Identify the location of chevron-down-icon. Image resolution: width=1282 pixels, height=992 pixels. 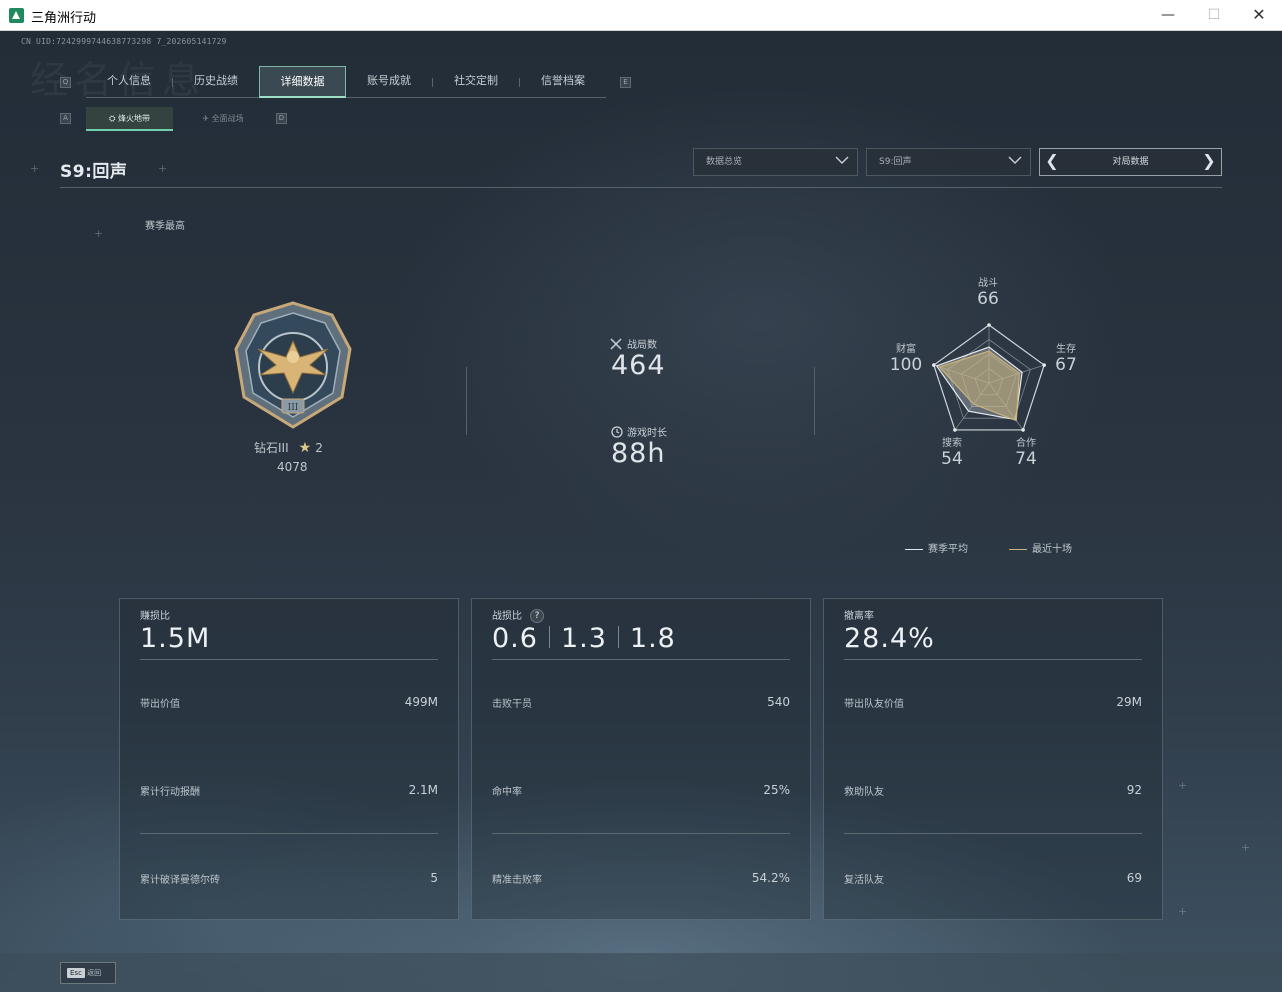
(1015, 160).